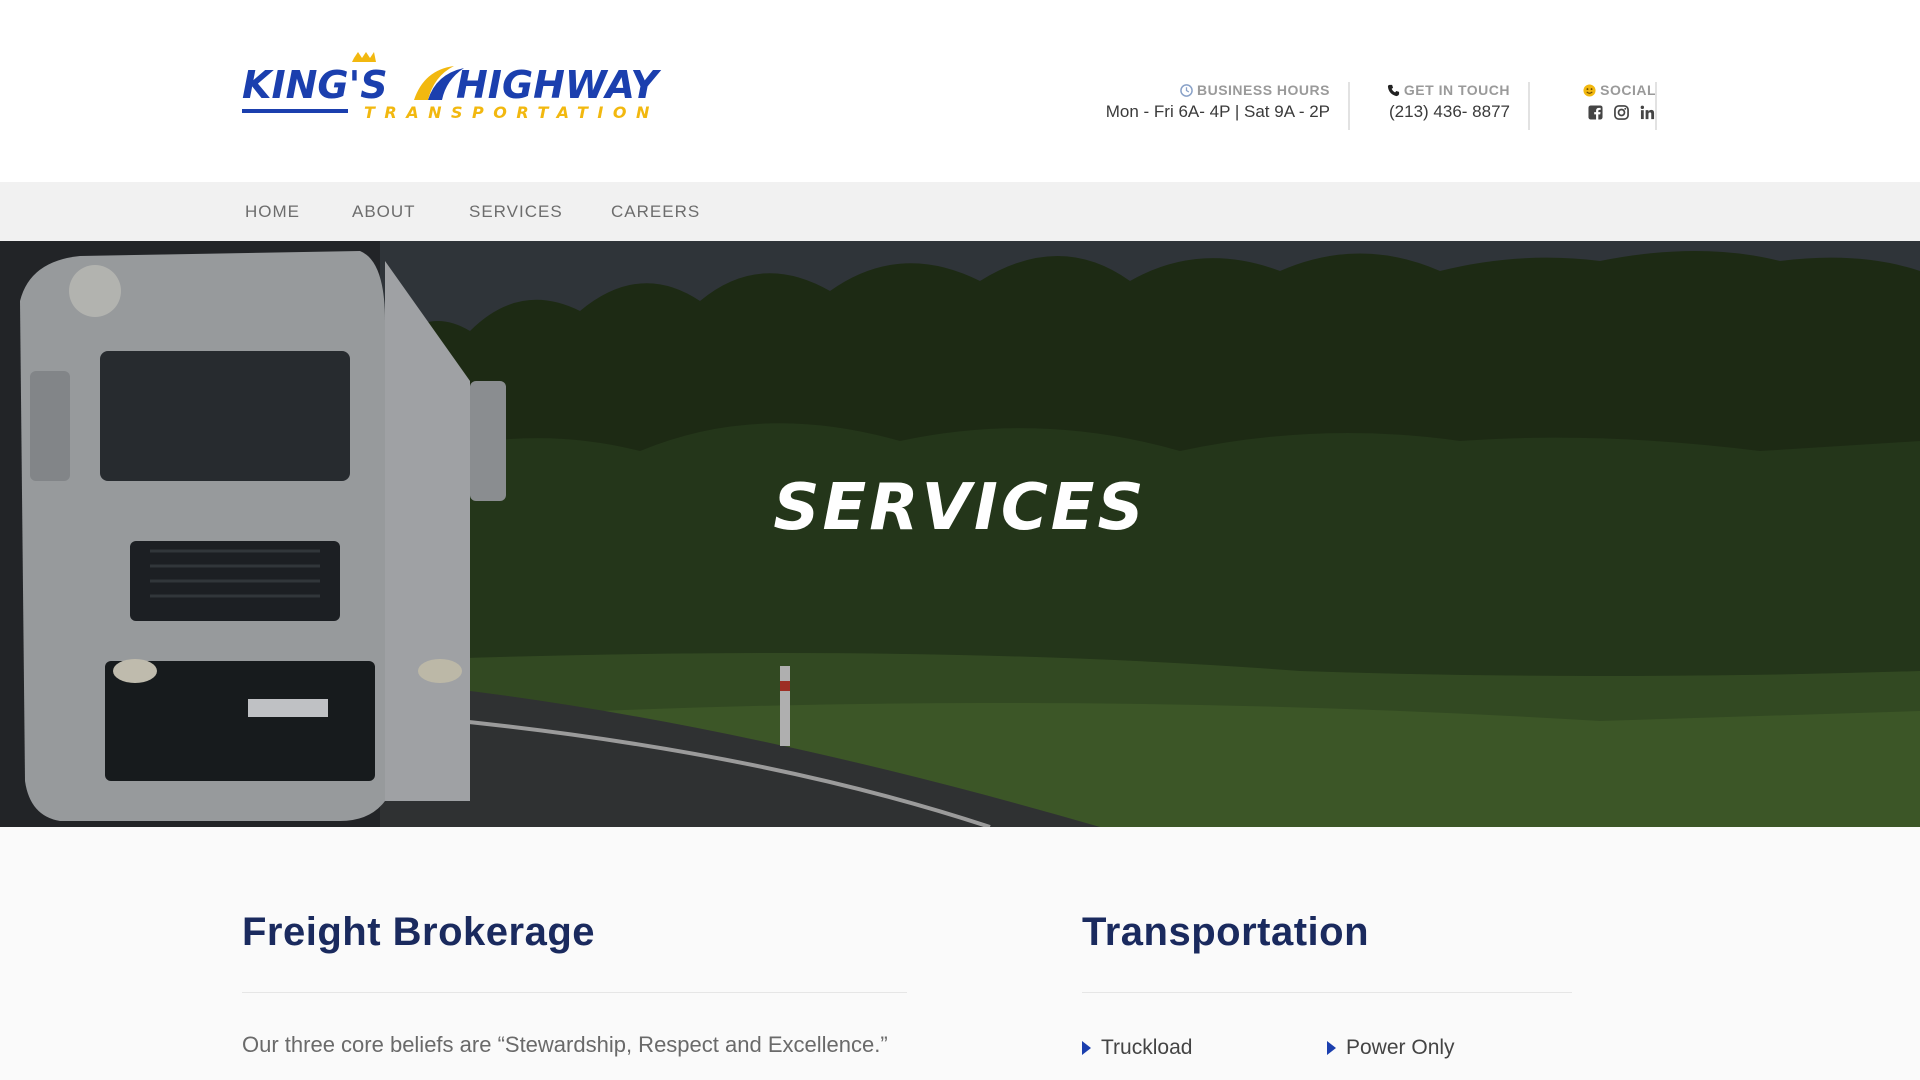 The height and width of the screenshot is (1080, 1920). I want to click on freight-brokerage-title: Freight Brokerage, so click(419, 932).